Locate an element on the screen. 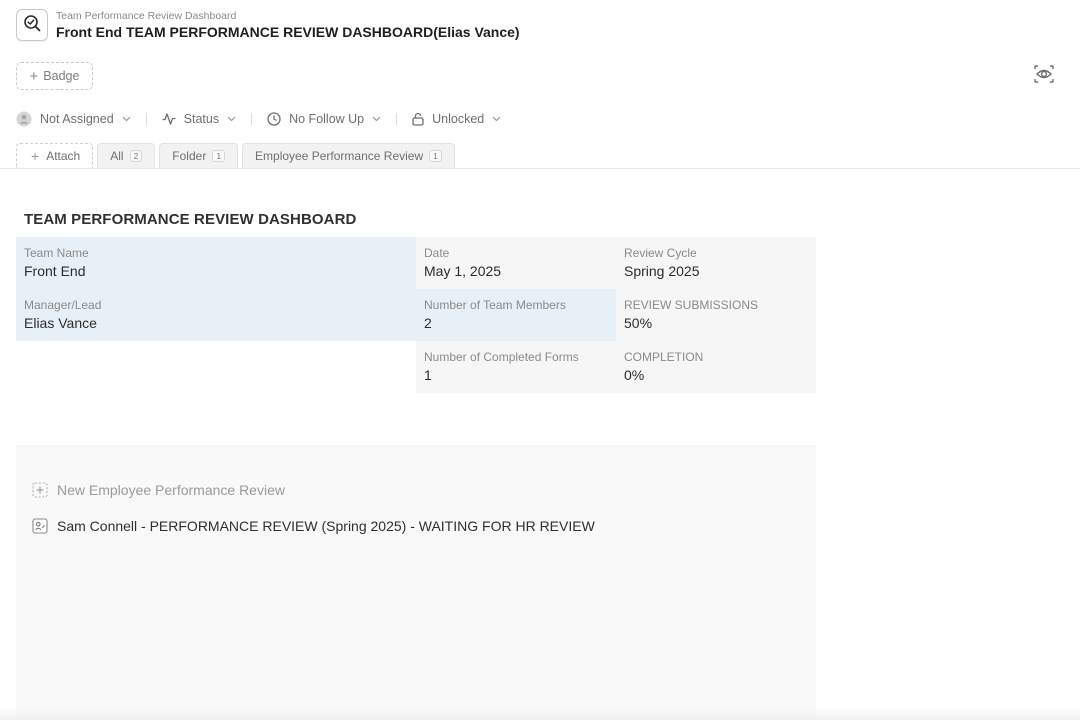 This screenshot has height=720, width=1080. team-name-cell: Team Name Front End is located at coordinates (216, 263).